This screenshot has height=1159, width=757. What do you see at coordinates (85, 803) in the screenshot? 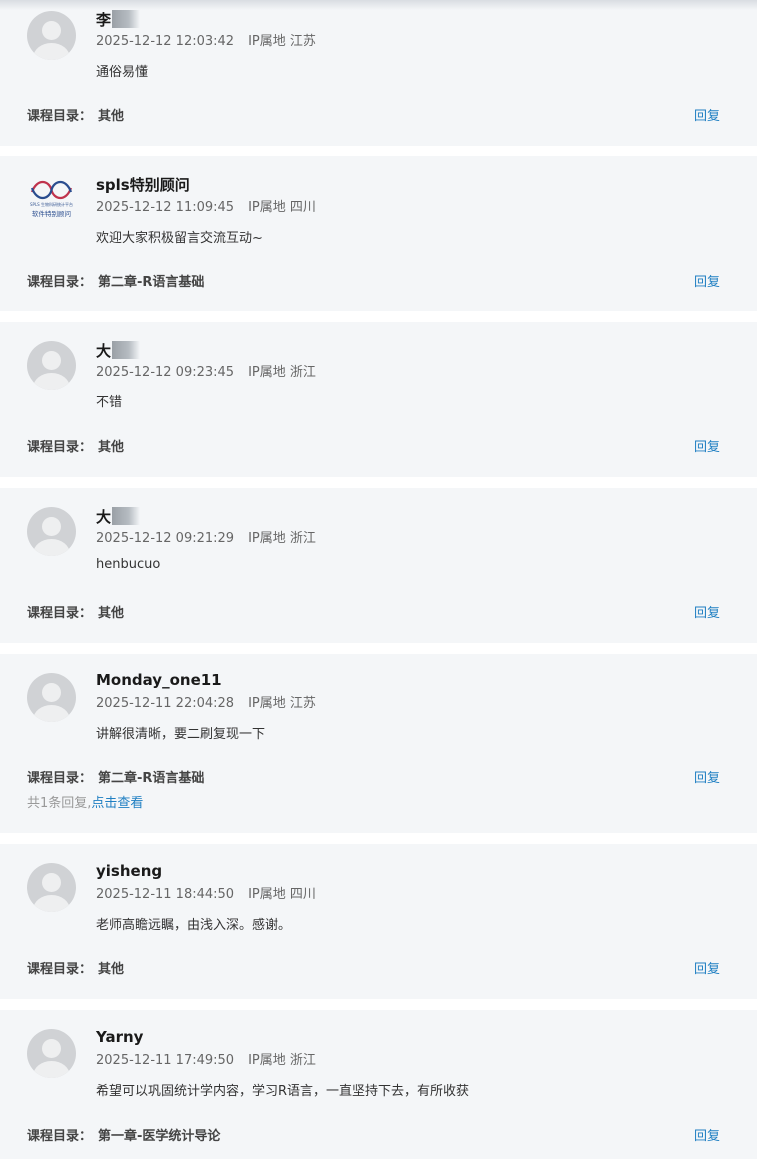
I see `reply-count: 共1条回复,点击查看` at bounding box center [85, 803].